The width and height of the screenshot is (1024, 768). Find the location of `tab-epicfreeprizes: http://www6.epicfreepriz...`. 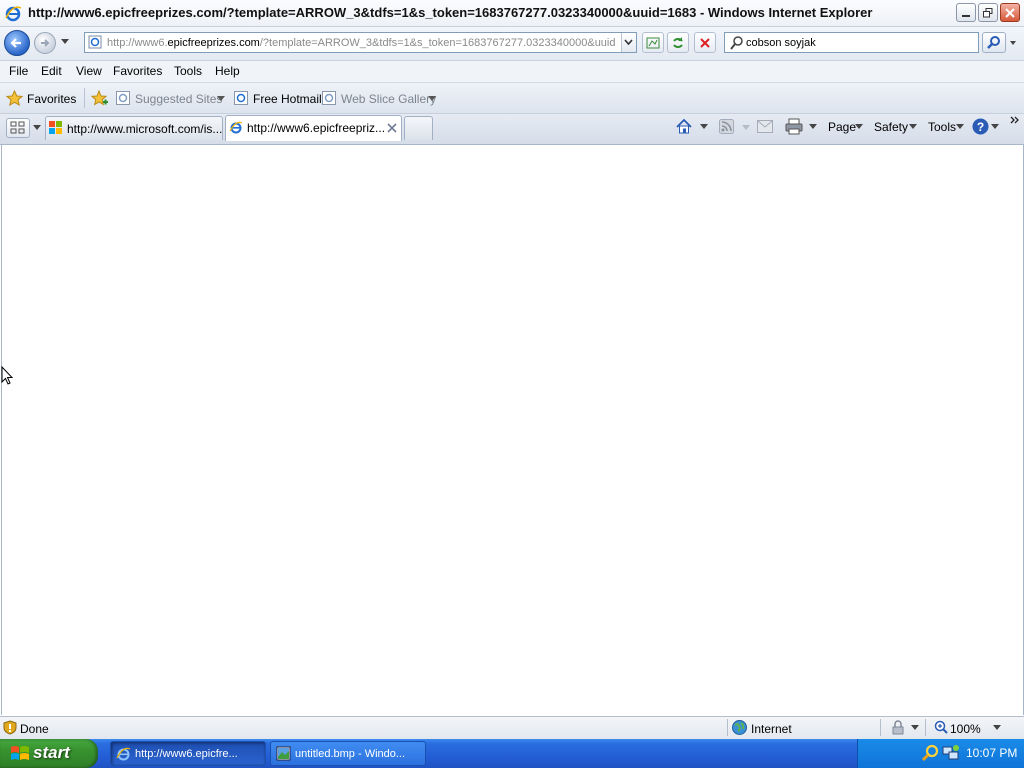

tab-epicfreeprizes: http://www6.epicfreepriz... is located at coordinates (313, 128).